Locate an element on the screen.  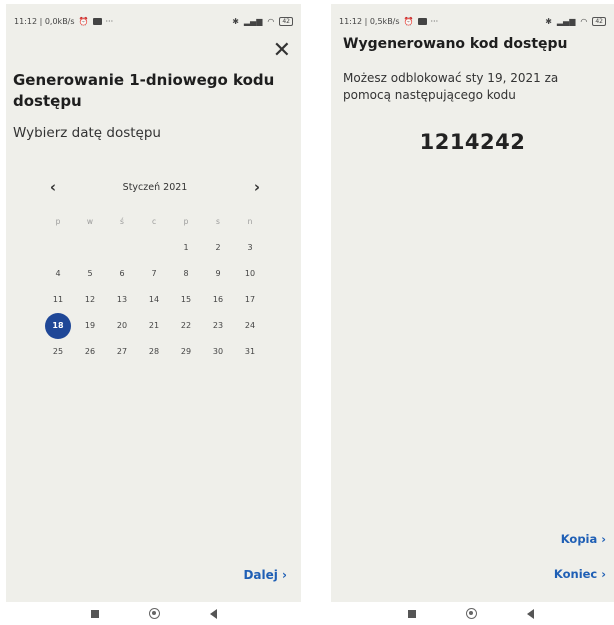
calendar-day: 15 is located at coordinates (186, 300).